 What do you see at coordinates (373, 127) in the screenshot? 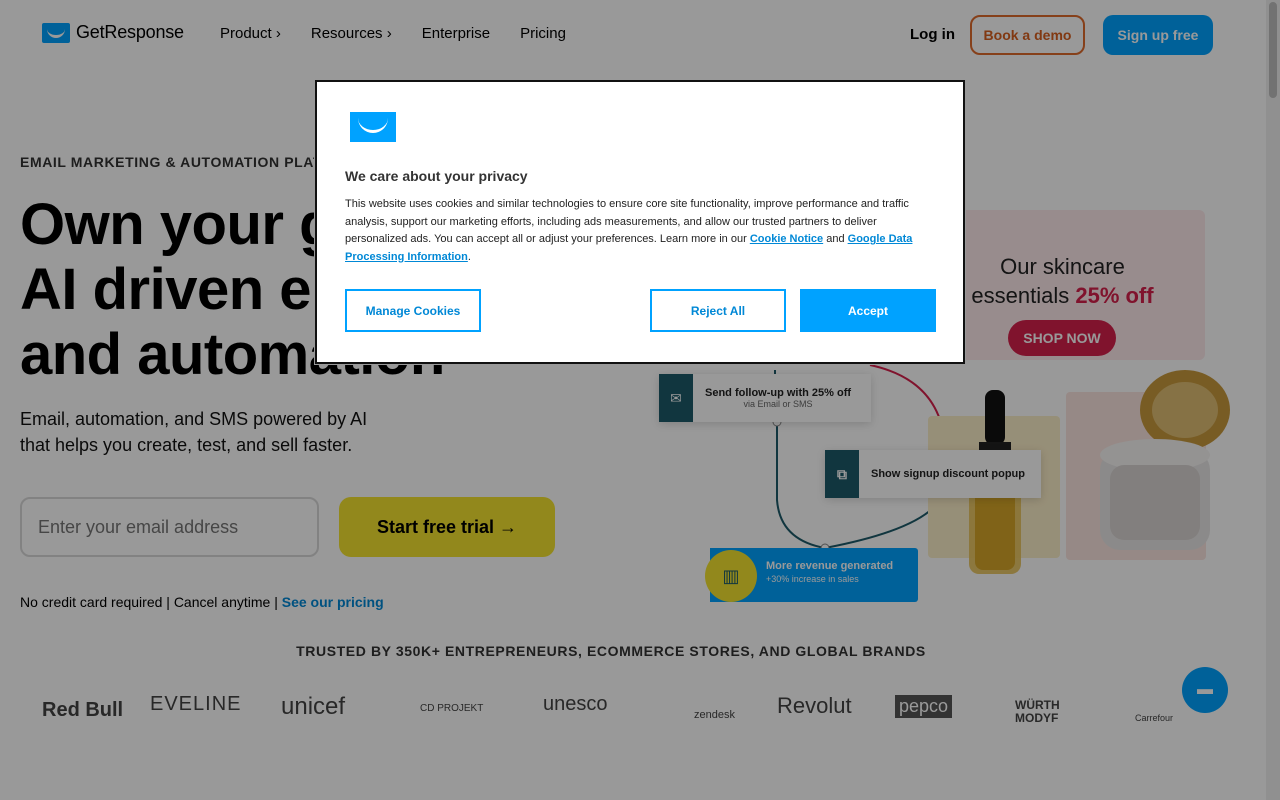
I see `getresponse-logo-icon` at bounding box center [373, 127].